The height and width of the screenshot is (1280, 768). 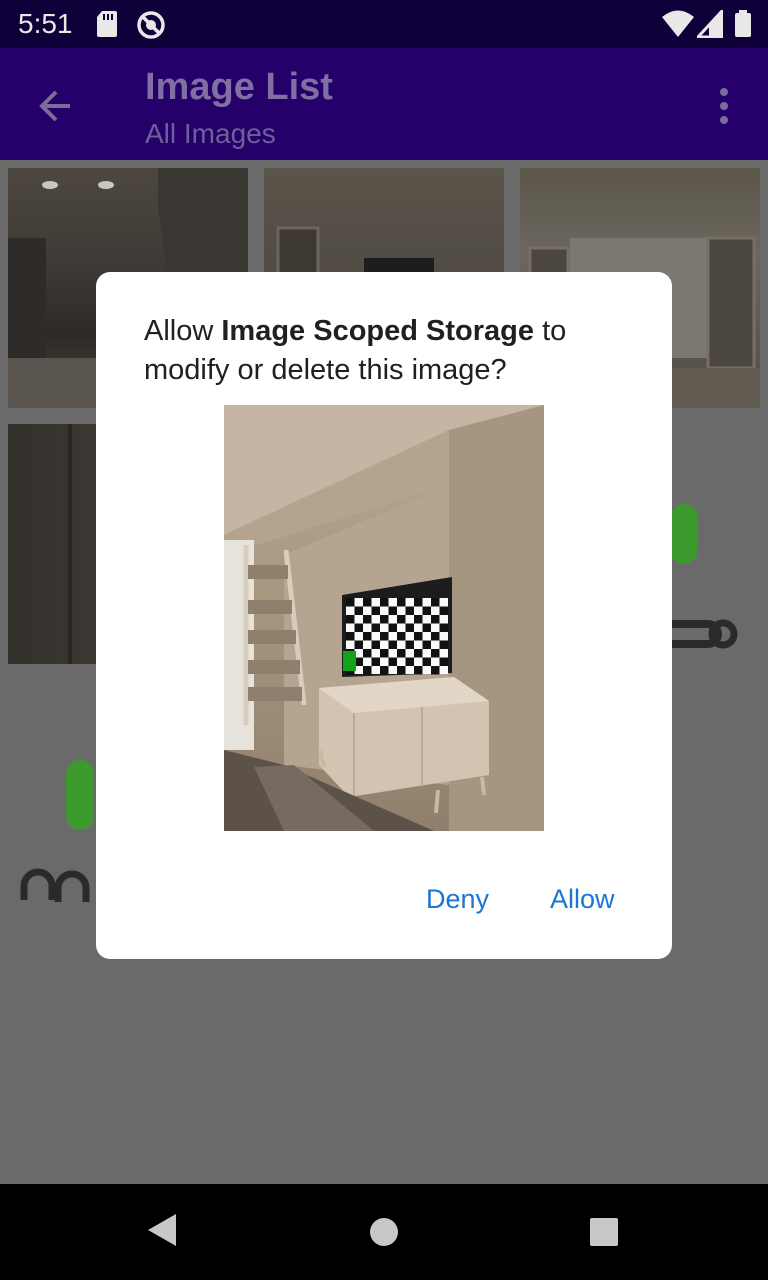 What do you see at coordinates (457, 899) in the screenshot?
I see `deny-button: Deny` at bounding box center [457, 899].